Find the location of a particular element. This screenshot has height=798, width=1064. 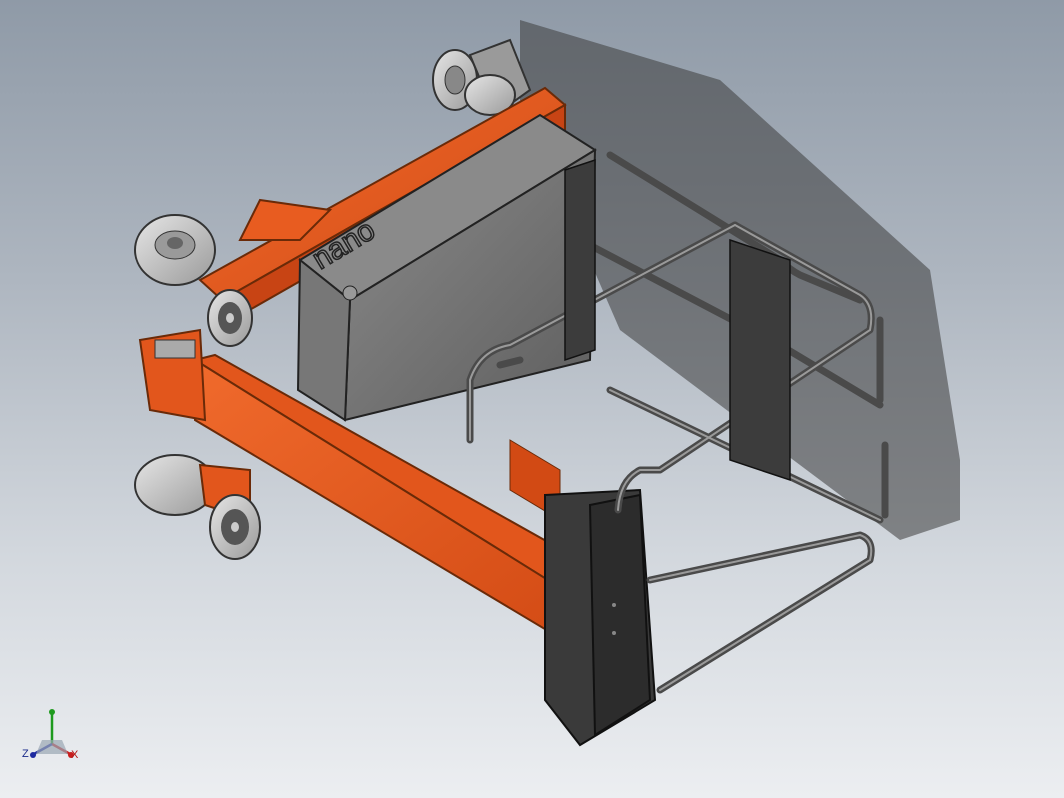

x-axis-label: X is located at coordinates (75, 755).